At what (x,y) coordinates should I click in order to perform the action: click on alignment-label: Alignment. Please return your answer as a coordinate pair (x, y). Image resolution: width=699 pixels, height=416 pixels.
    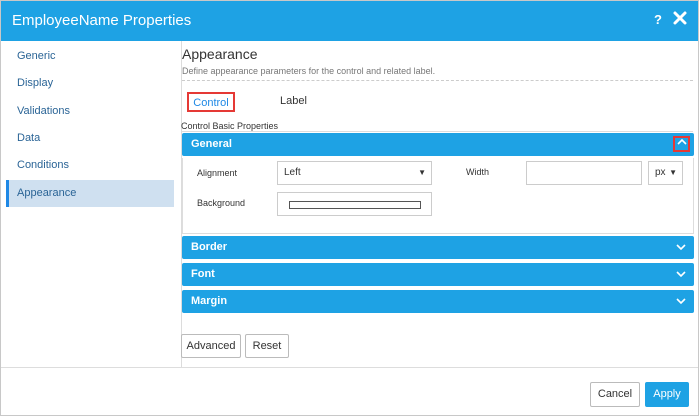
    Looking at the image, I should click on (217, 173).